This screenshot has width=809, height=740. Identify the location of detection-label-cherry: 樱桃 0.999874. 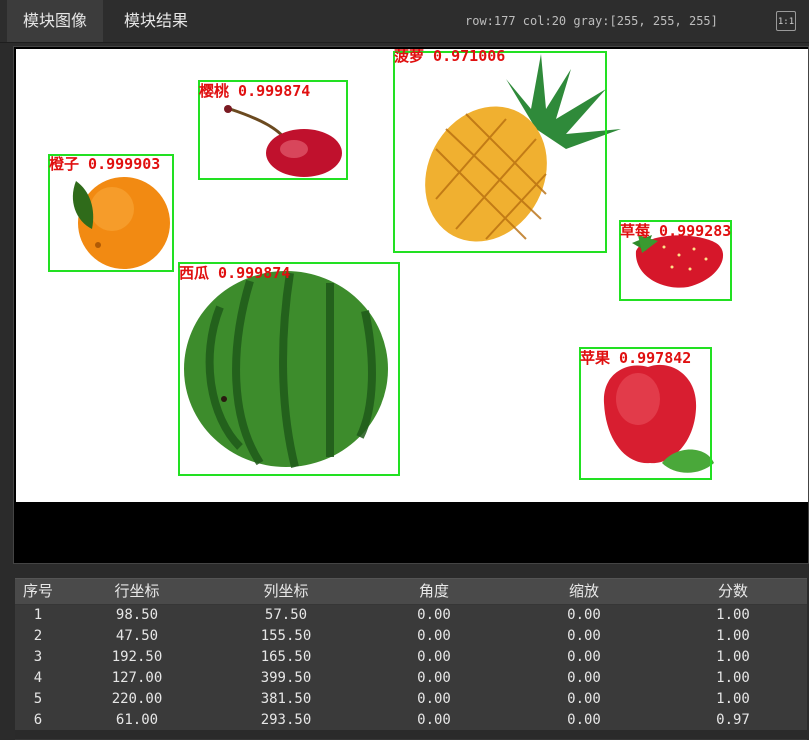
(255, 91).